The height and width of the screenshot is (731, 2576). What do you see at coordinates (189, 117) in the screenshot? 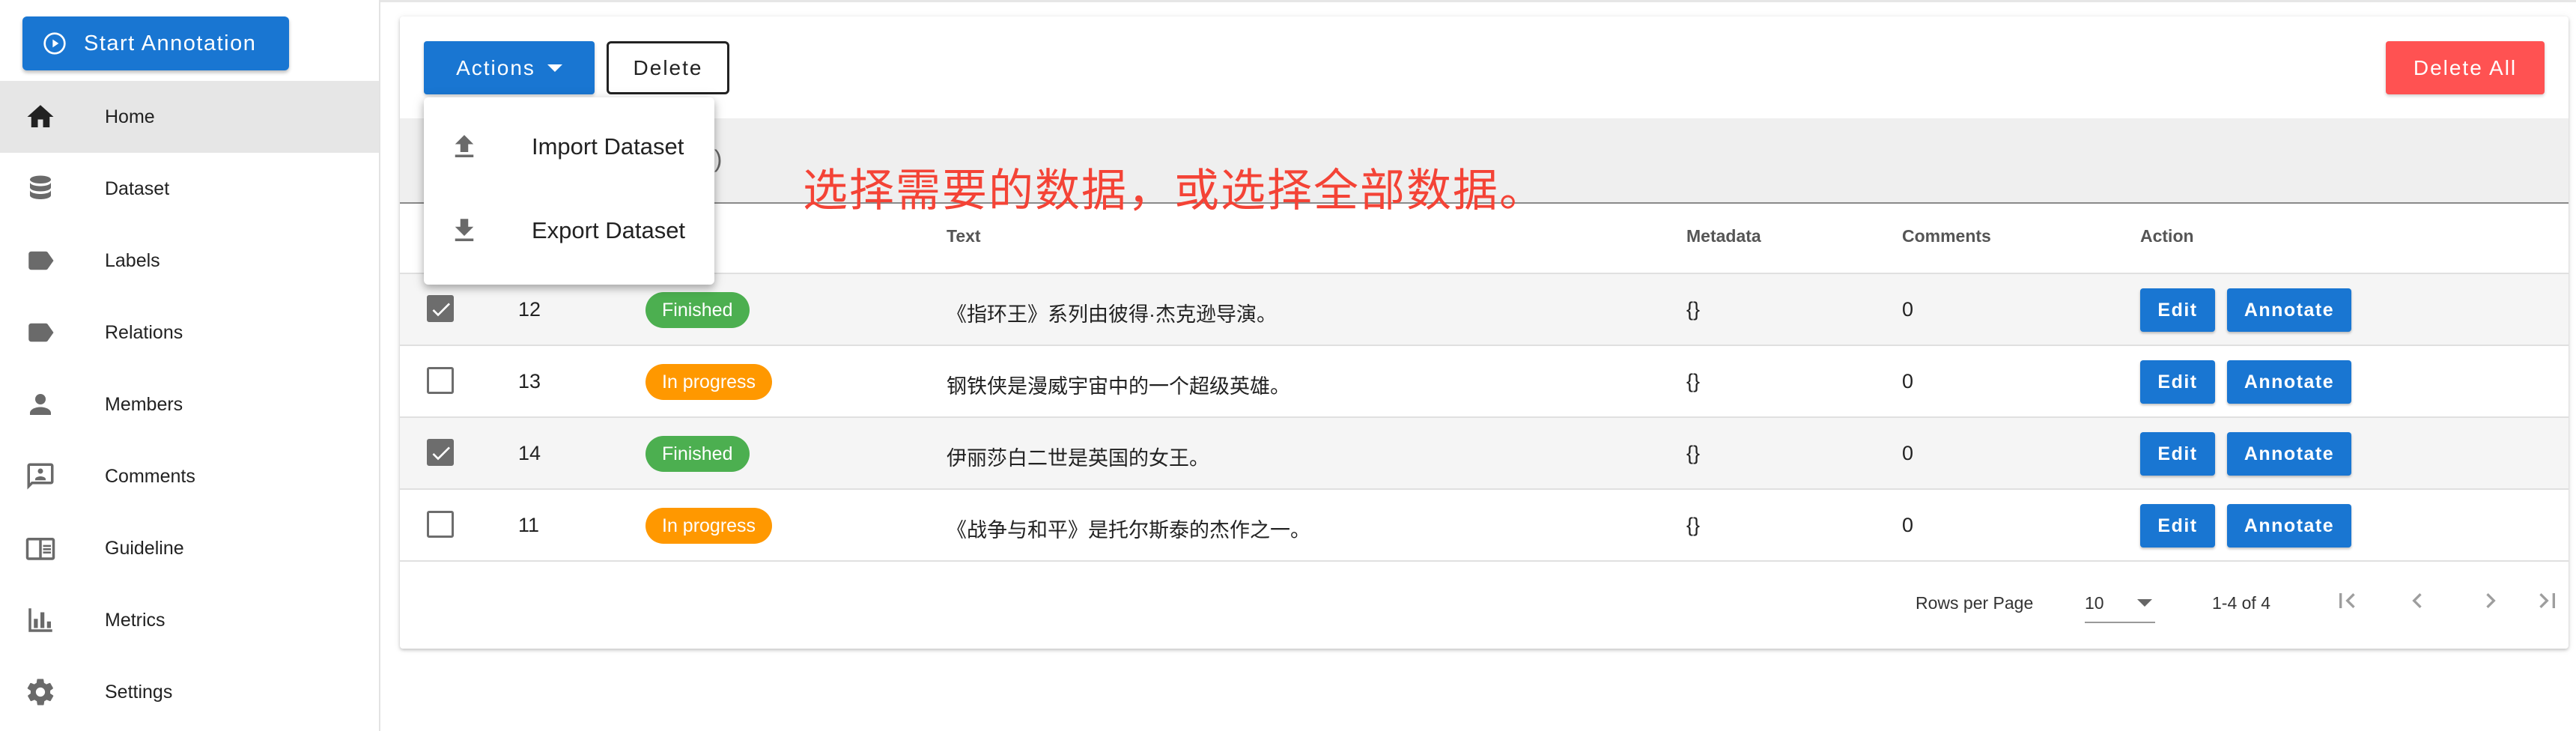
I see `sidebar-item-home: Home` at bounding box center [189, 117].